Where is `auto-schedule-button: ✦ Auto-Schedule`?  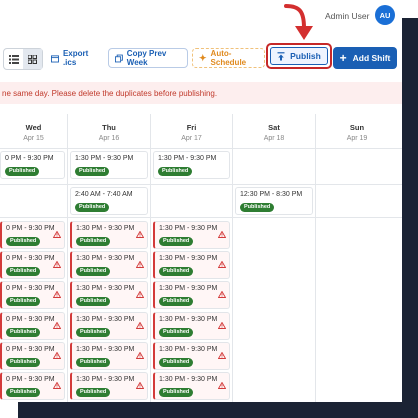 auto-schedule-button: ✦ Auto-Schedule is located at coordinates (228, 58).